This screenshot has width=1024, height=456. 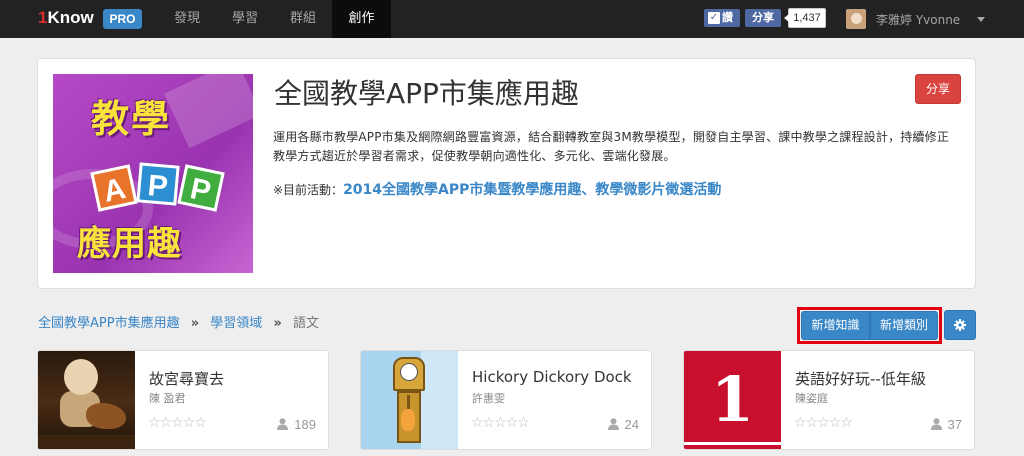 I want to click on card-title: 英語好好玩--低年級, so click(x=860, y=378).